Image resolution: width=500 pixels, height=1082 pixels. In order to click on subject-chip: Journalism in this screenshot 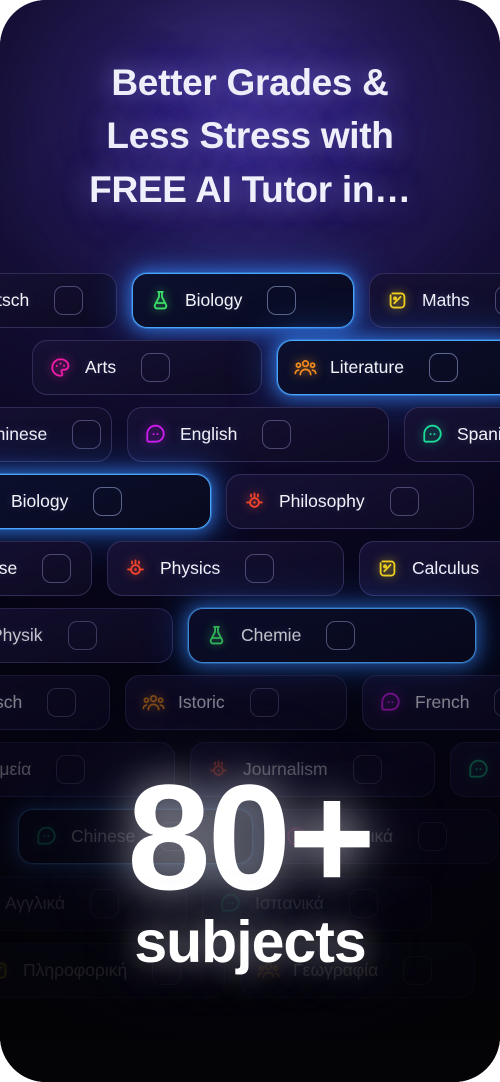, I will do `click(312, 769)`.